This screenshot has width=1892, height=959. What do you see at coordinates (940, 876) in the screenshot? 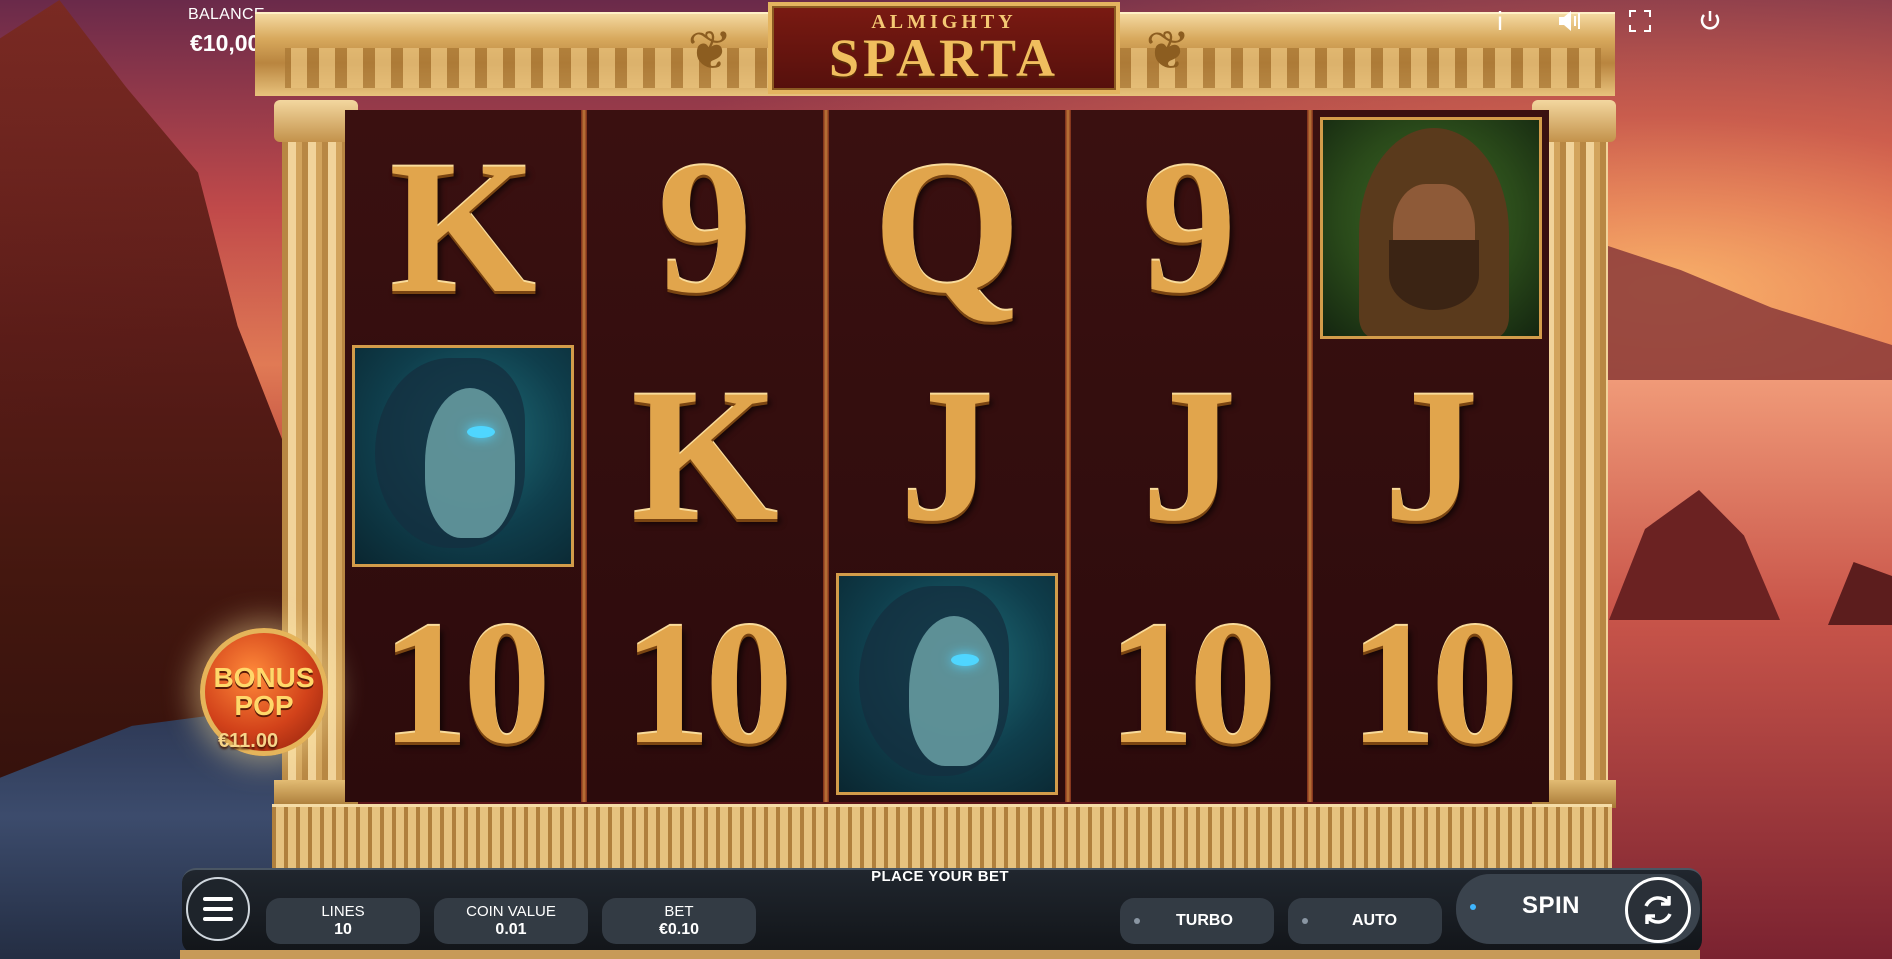
I see `place-bet-message: PLACE YOUR BET` at bounding box center [940, 876].